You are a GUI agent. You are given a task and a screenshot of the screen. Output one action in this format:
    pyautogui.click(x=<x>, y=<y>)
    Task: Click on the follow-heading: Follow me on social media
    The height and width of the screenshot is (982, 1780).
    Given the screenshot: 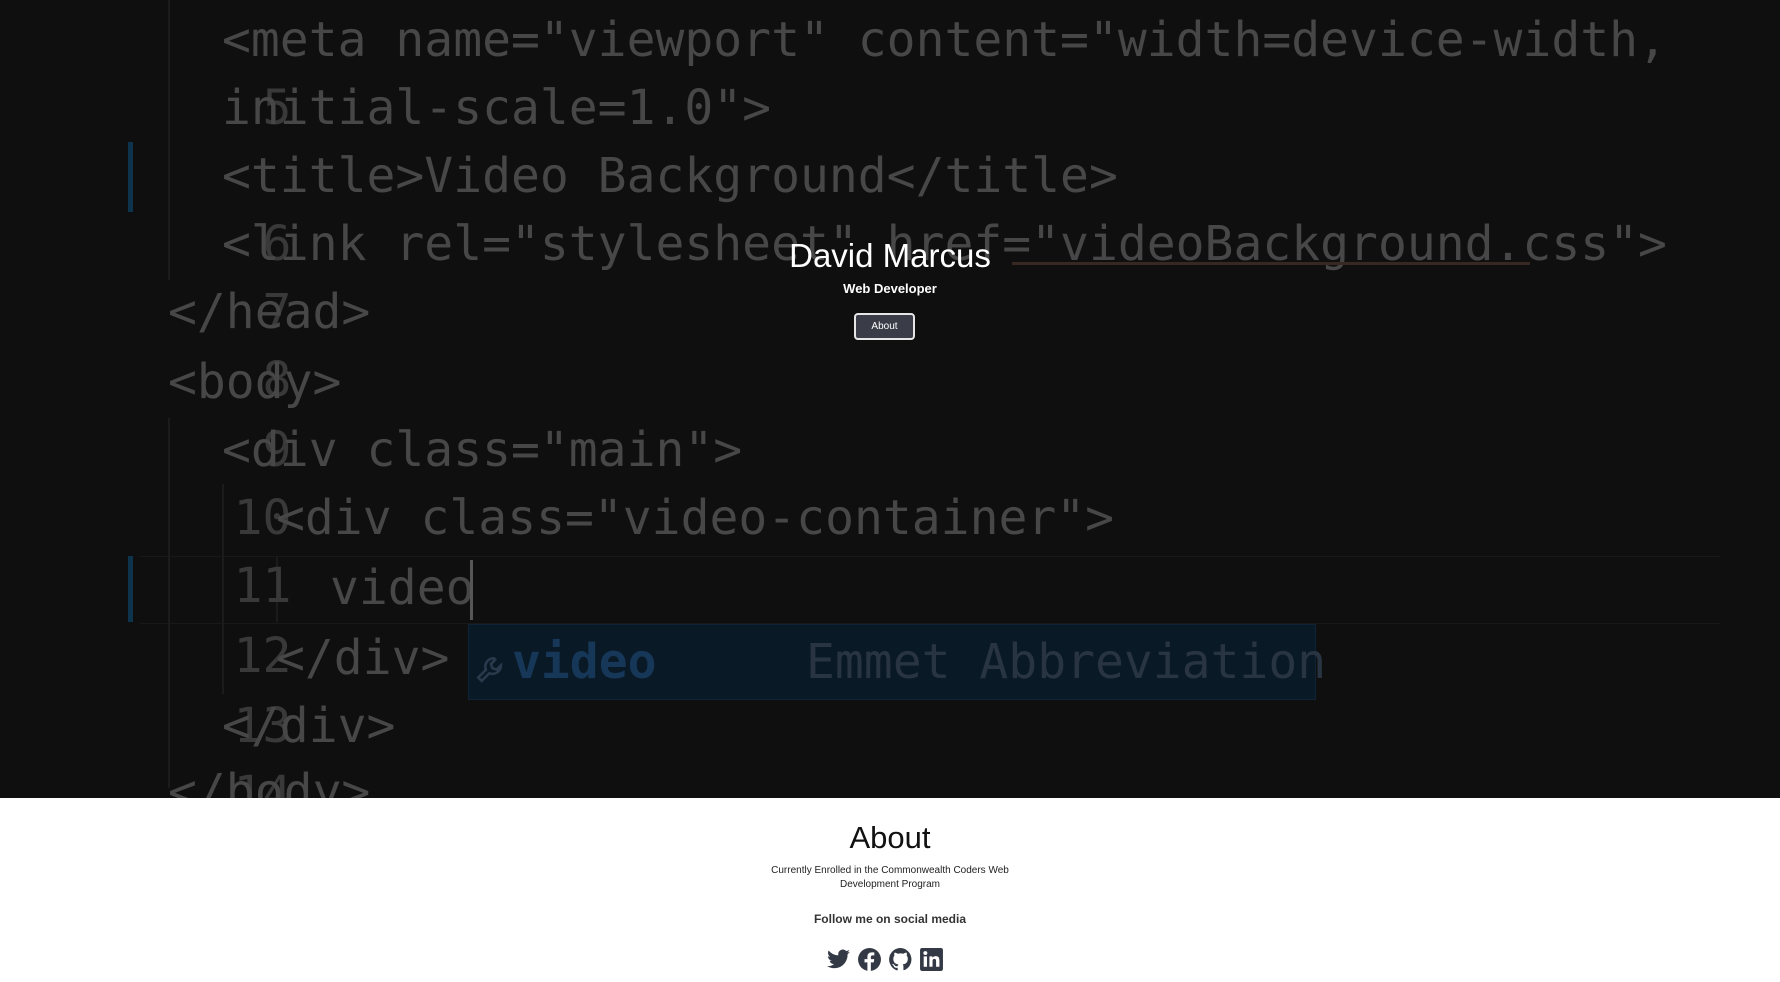 What is the action you would take?
    pyautogui.click(x=890, y=919)
    